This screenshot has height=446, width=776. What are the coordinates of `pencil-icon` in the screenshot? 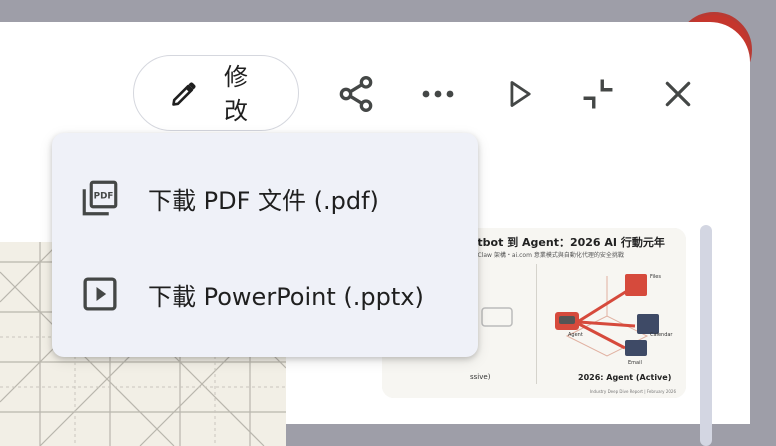 It's located at (184, 94).